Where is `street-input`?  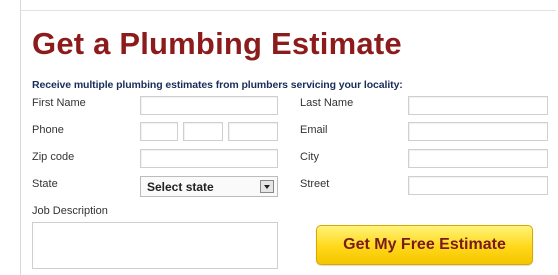
street-input is located at coordinates (478, 185).